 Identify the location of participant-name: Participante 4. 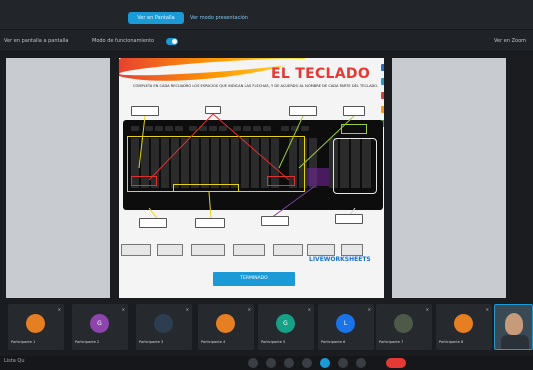
(213, 342).